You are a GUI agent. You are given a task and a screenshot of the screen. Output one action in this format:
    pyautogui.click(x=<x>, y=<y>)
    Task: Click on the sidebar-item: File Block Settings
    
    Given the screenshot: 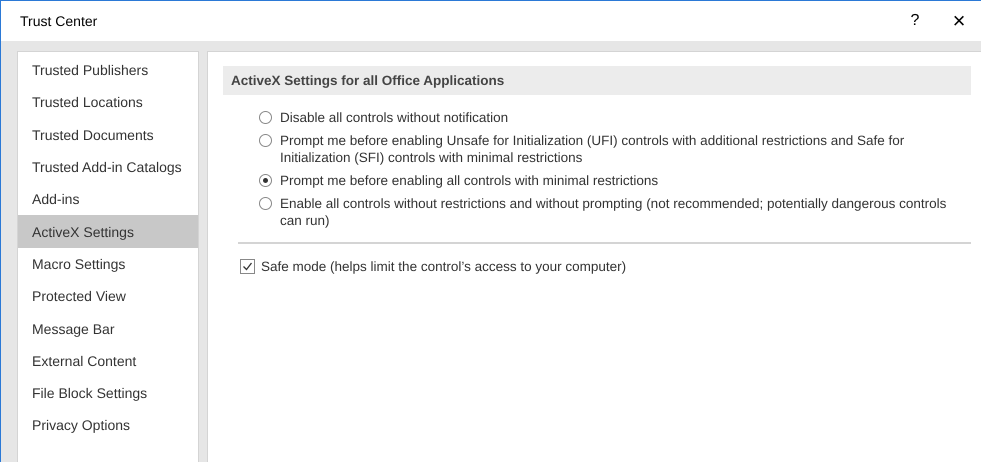 What is the action you would take?
    pyautogui.click(x=108, y=393)
    